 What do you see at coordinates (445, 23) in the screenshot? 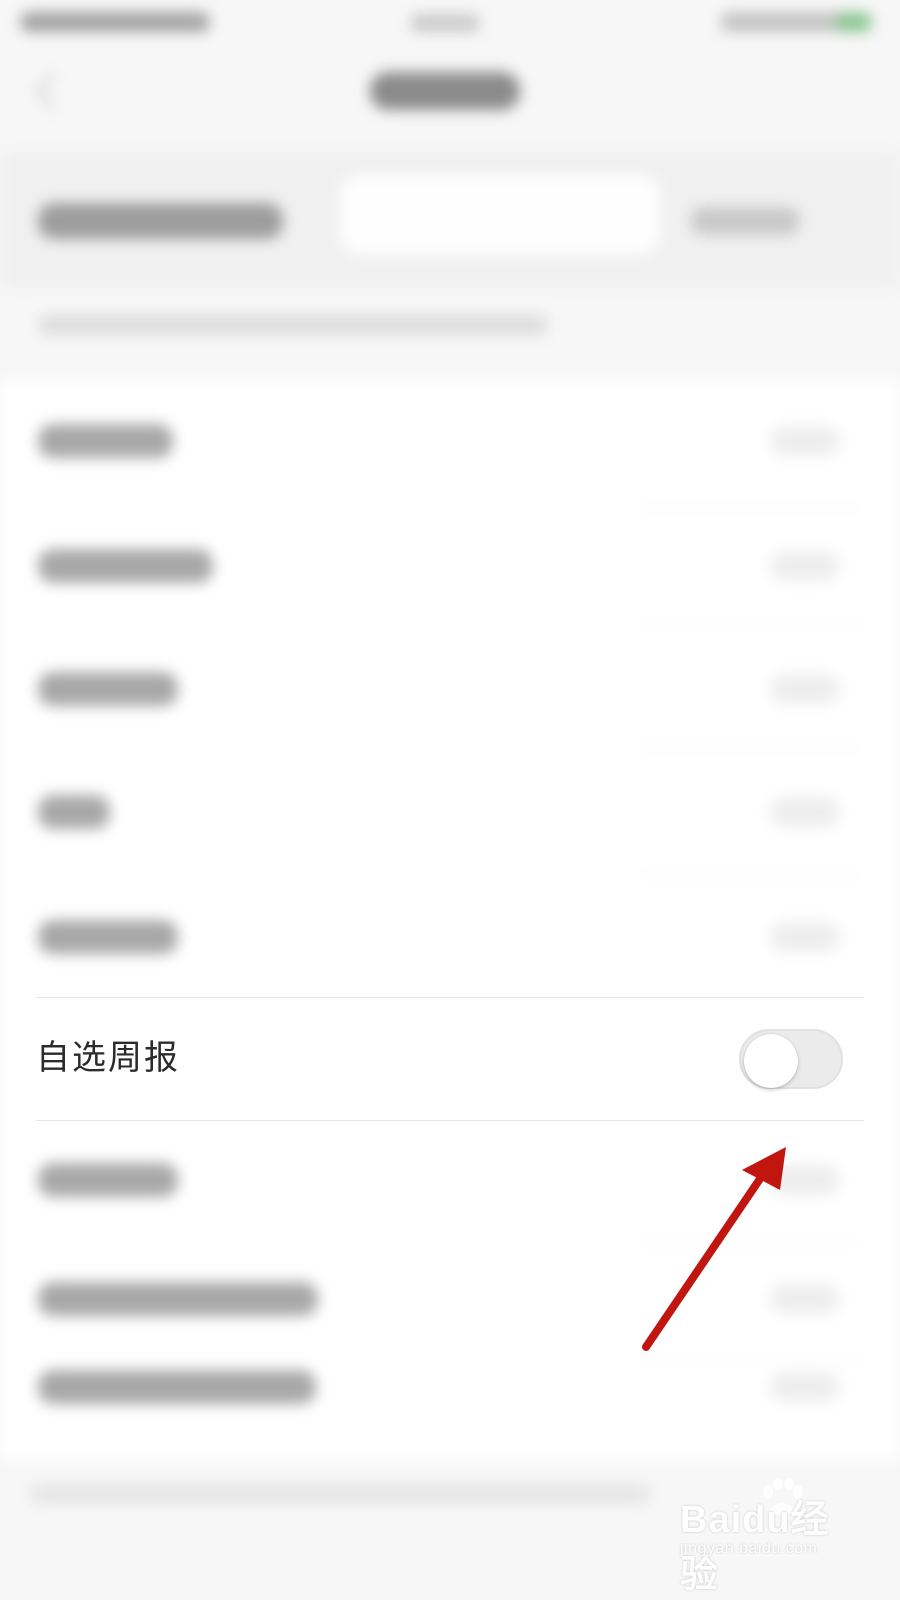
I see `status-notch-area` at bounding box center [445, 23].